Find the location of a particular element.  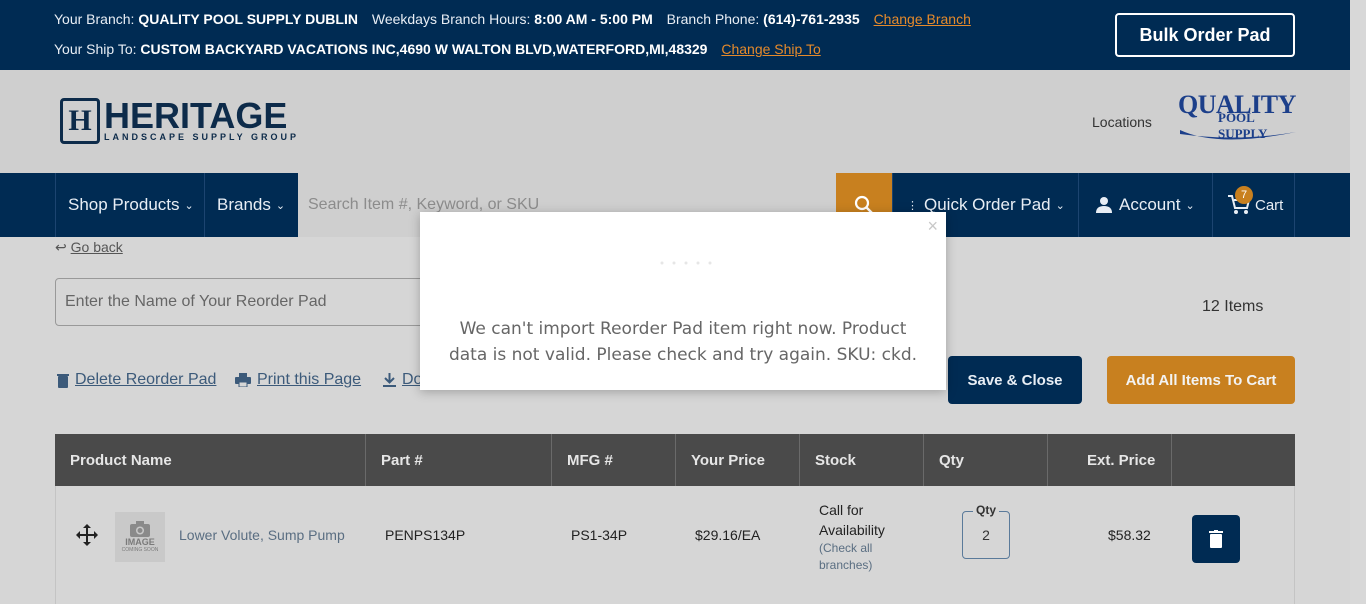

download-link: Do is located at coordinates (402, 380).